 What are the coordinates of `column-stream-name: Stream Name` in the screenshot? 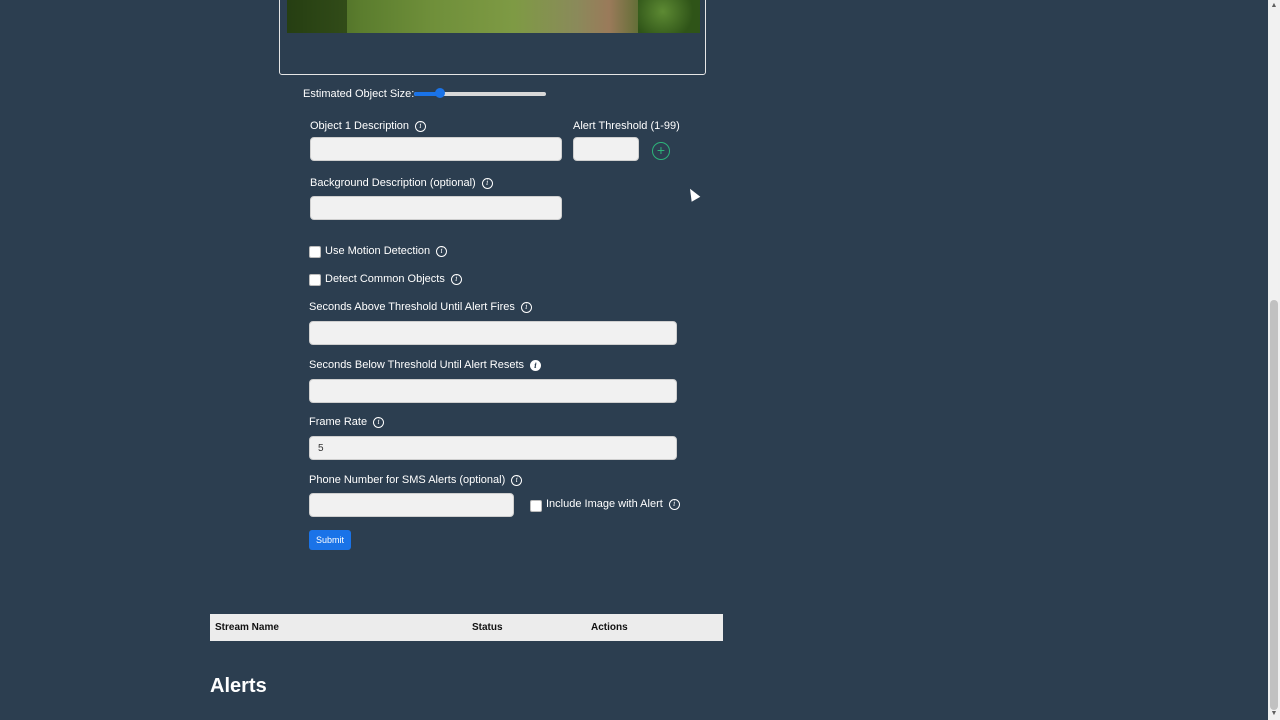 It's located at (247, 627).